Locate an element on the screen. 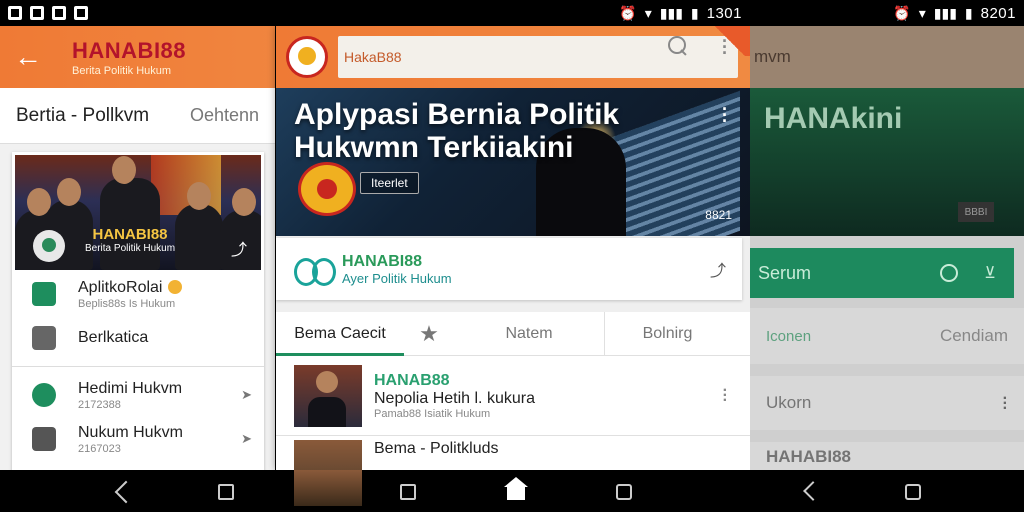  list-item-title: AplitkoRolai is located at coordinates (130, 287).